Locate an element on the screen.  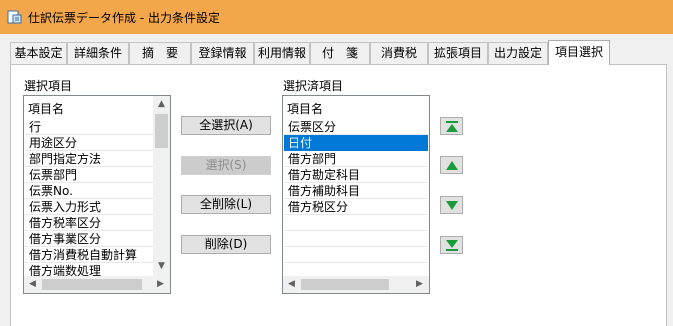
available-label: 選択項目 is located at coordinates (48, 86).